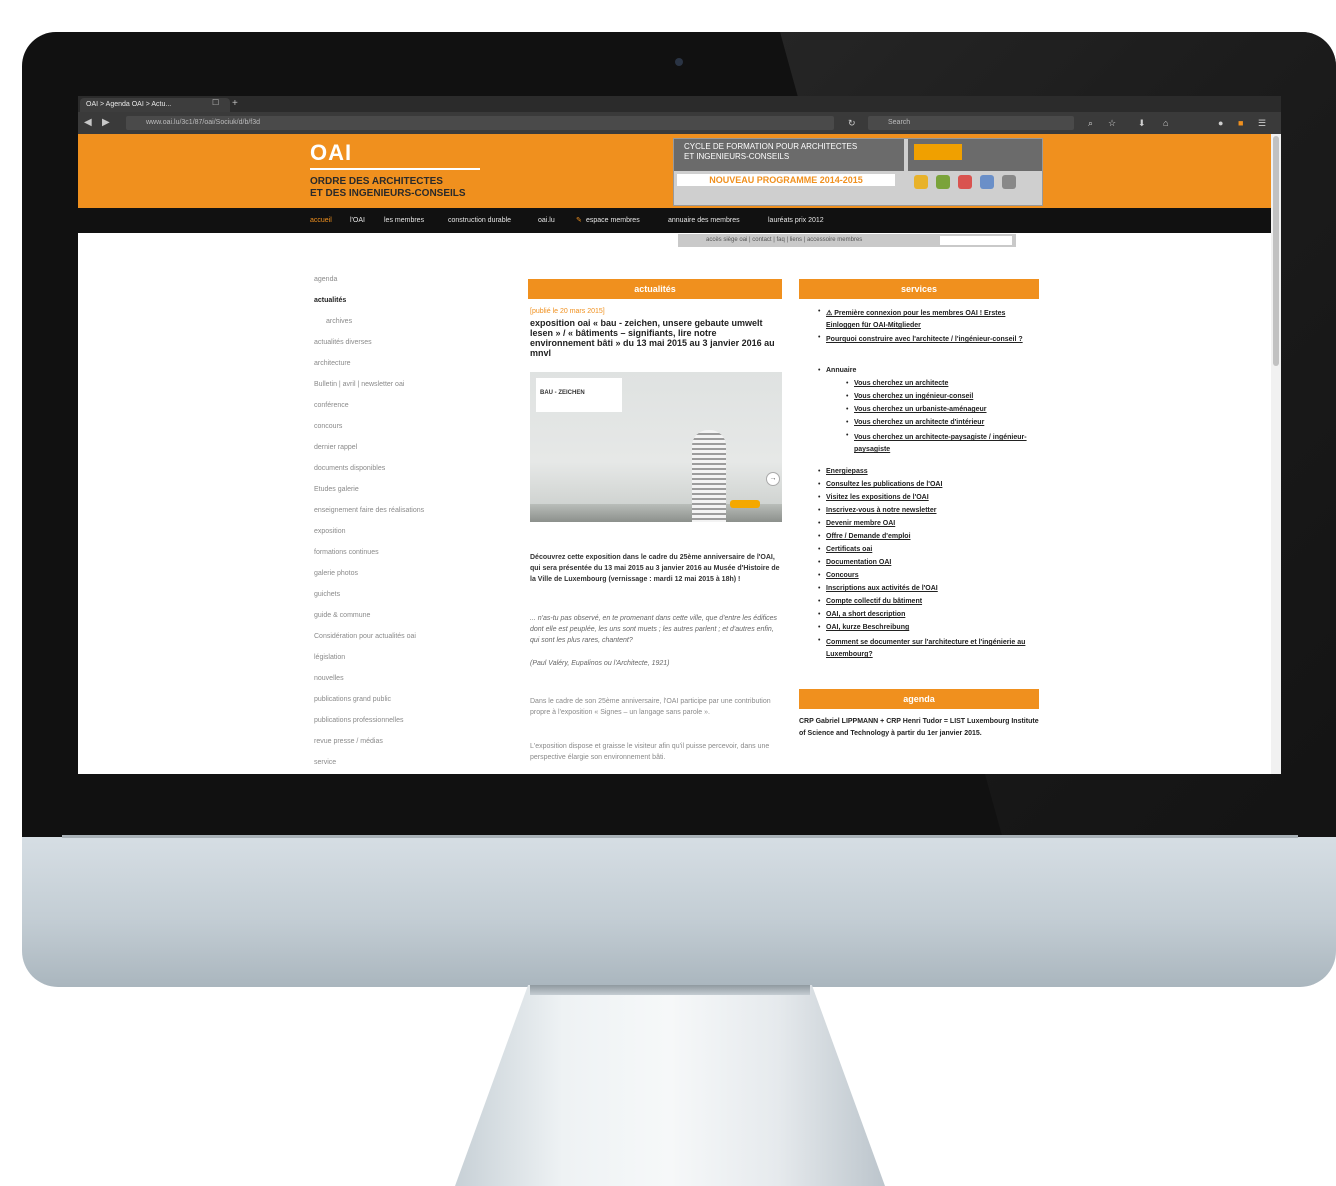 This screenshot has width=1336, height=1186. I want to click on left-nav-item: guide & commune, so click(342, 615).